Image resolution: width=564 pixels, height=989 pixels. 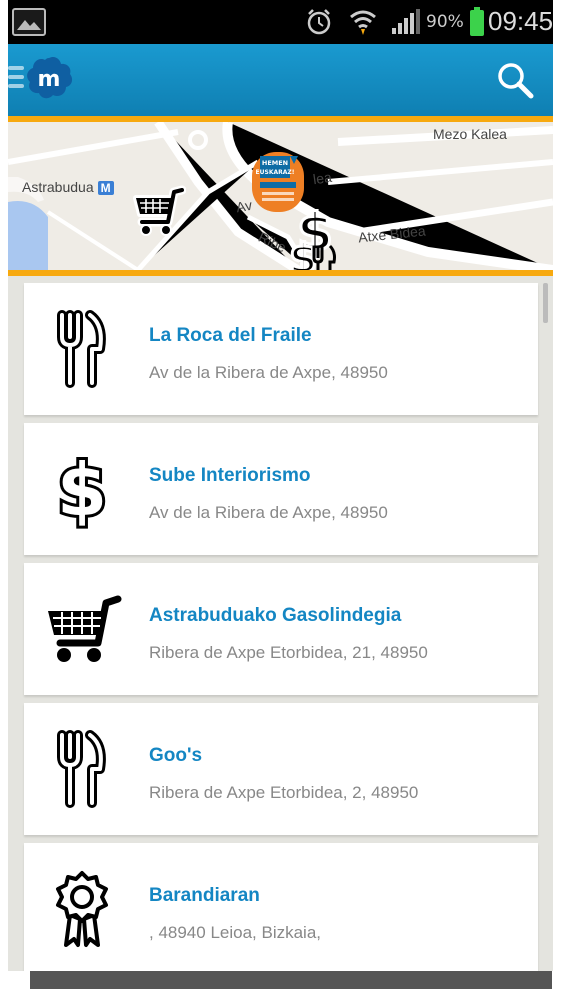 What do you see at coordinates (82, 909) in the screenshot?
I see `award-ribbon-icon` at bounding box center [82, 909].